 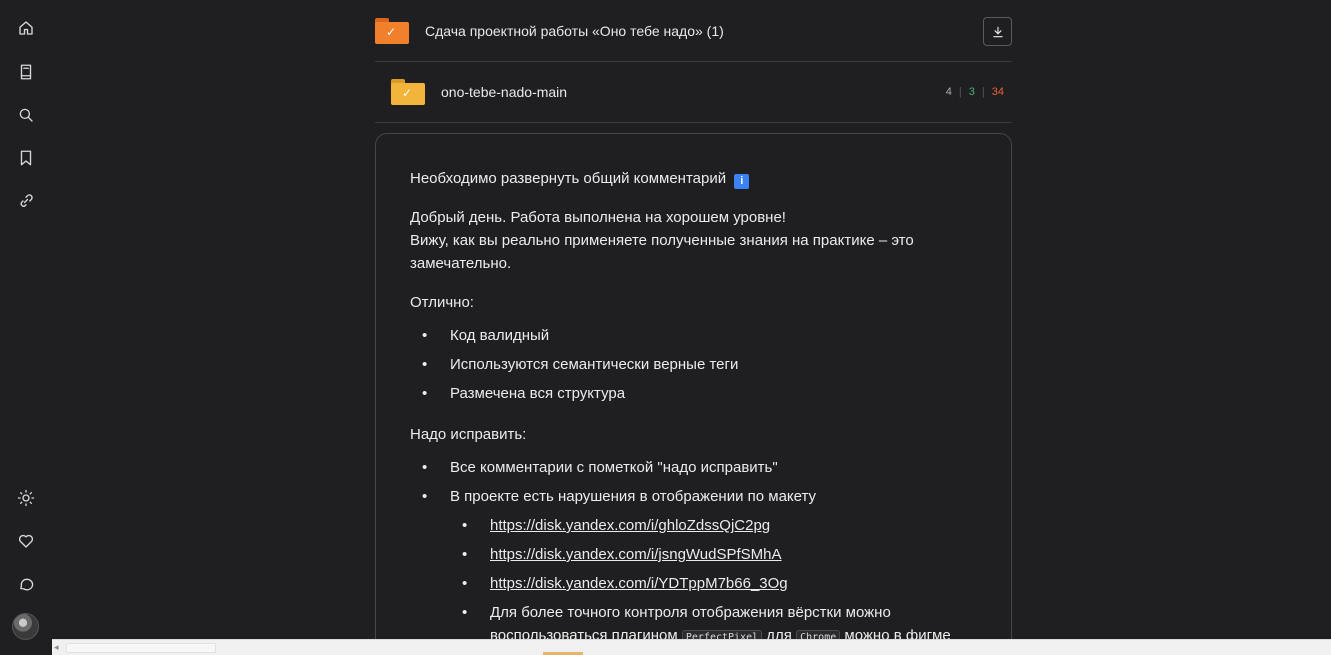 I want to click on download-icon, so click(x=997, y=31).